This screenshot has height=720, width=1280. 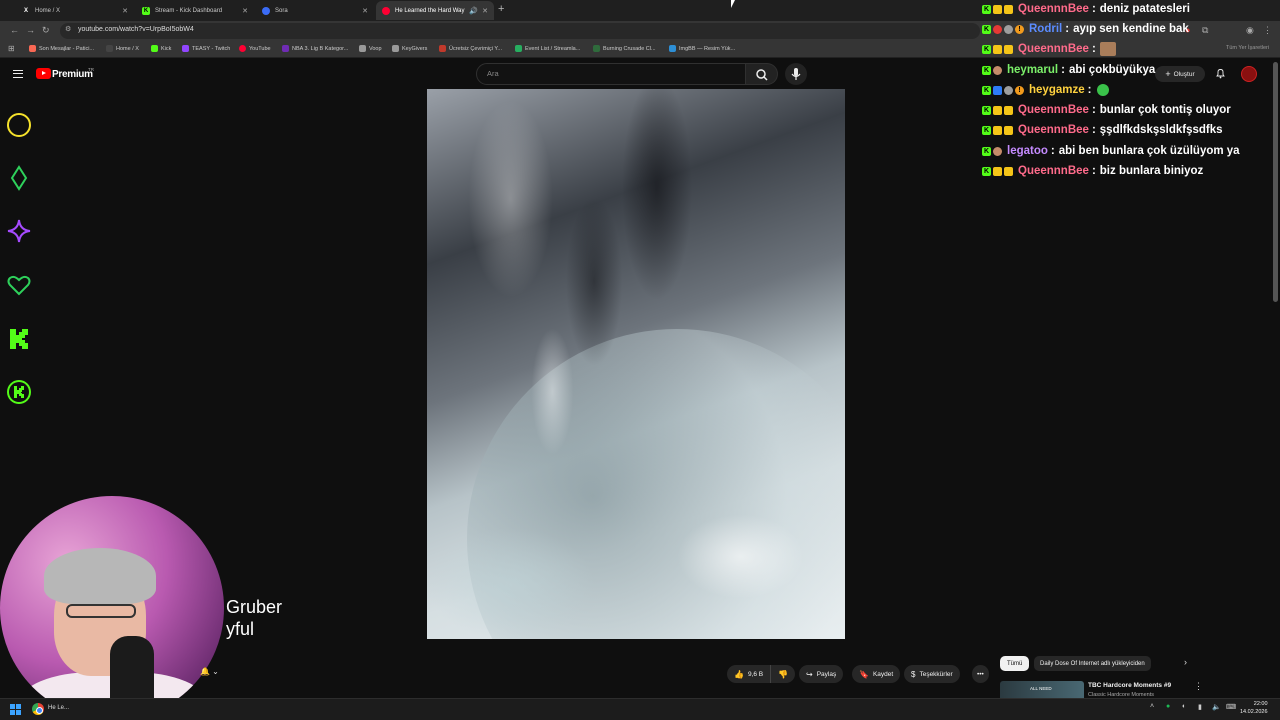 I want to click on recommendation-title: TBC Hardcore Moments #9, so click(x=1129, y=685).